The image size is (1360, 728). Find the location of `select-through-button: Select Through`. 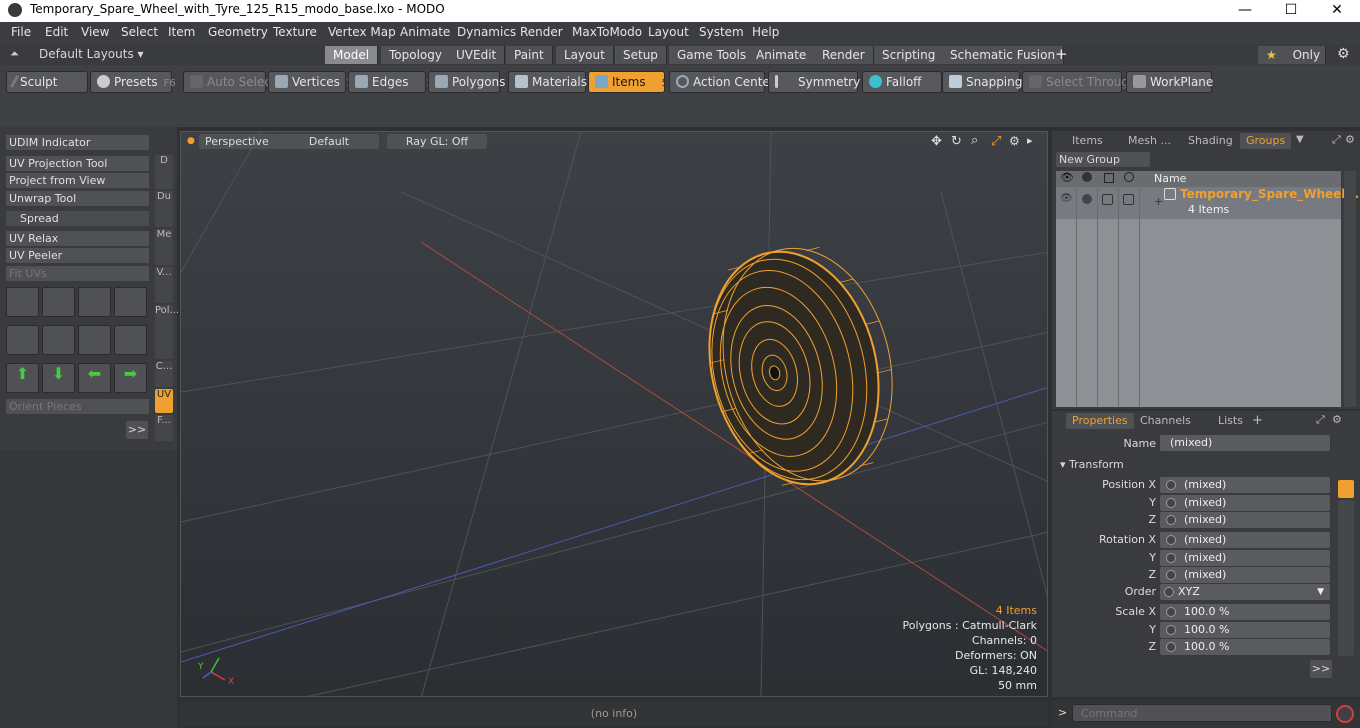

select-through-button: Select Through is located at coordinates (1079, 82).